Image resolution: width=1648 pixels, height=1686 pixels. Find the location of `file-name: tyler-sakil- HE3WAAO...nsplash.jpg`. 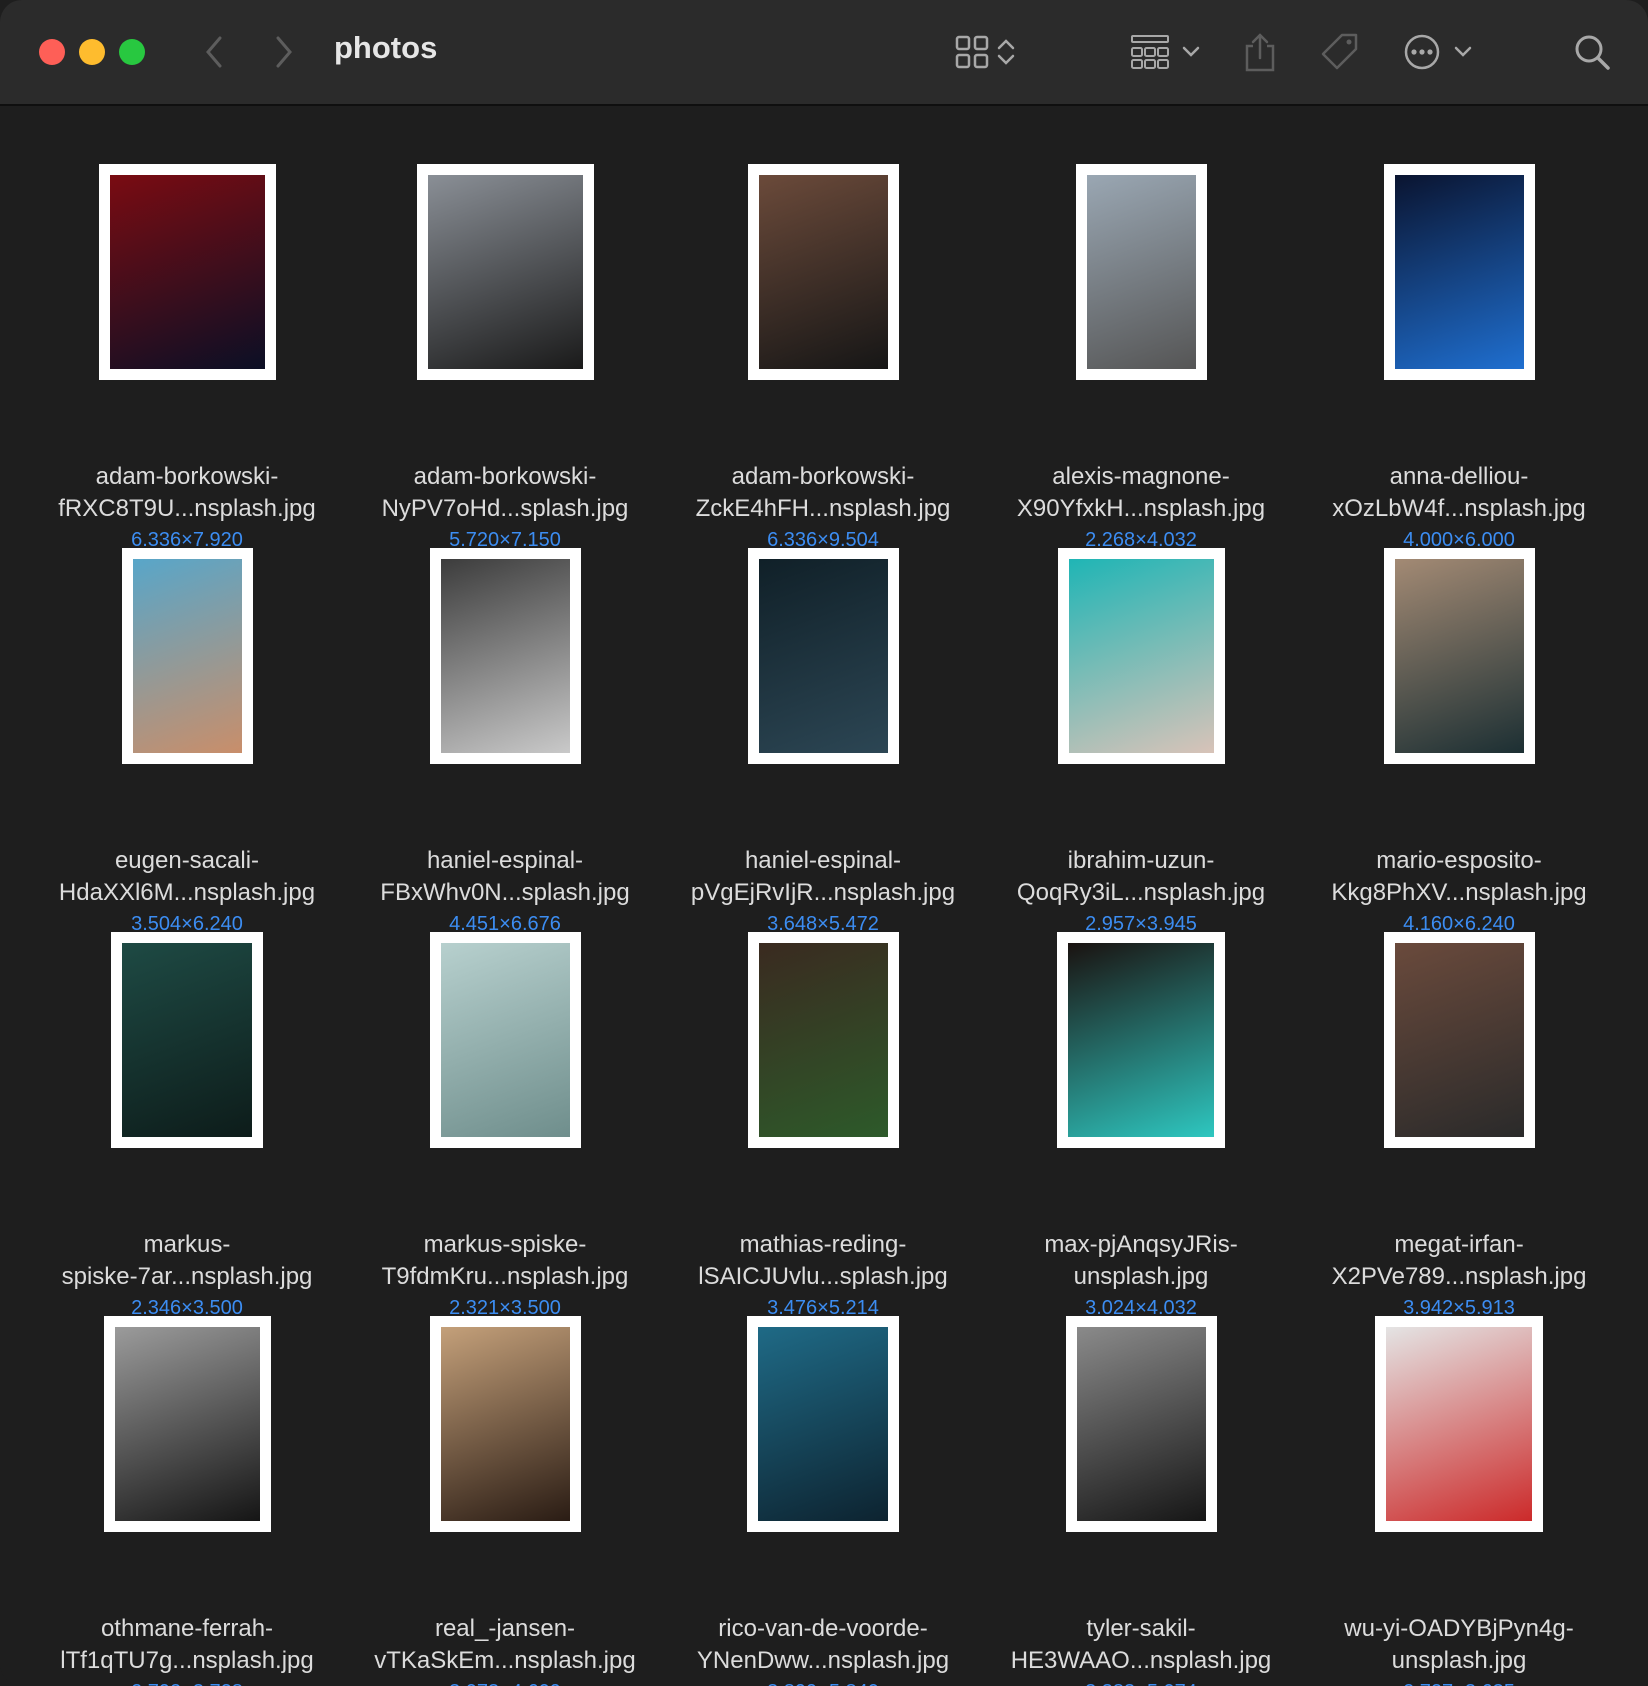

file-name: tyler-sakil- HE3WAAO...nsplash.jpg is located at coordinates (1141, 1645).